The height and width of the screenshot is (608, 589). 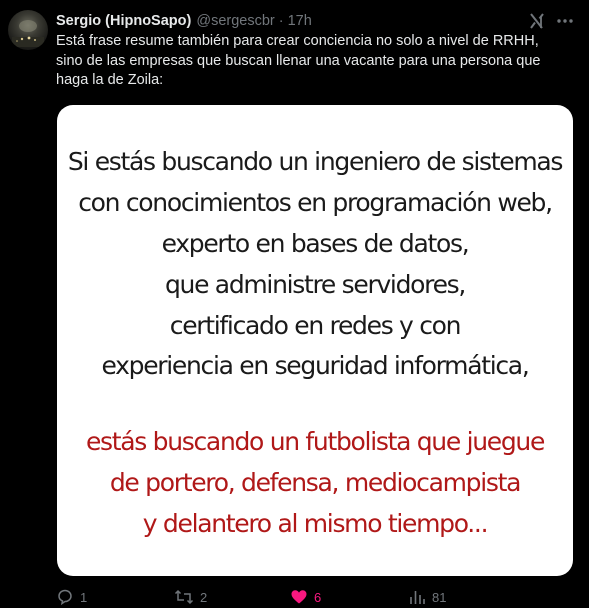 I want to click on reply-icon, so click(x=65, y=597).